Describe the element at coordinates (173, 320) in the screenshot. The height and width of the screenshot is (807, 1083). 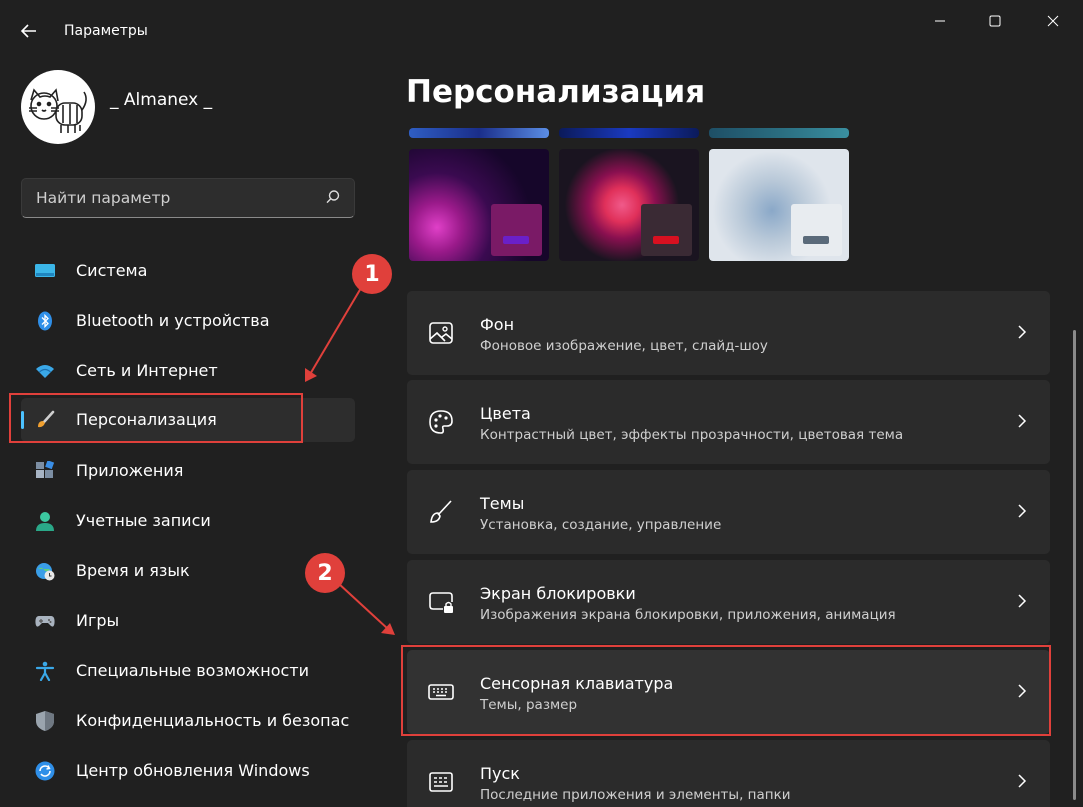
I see `sidebar-item-label: Bluetooth и устройства` at that location.